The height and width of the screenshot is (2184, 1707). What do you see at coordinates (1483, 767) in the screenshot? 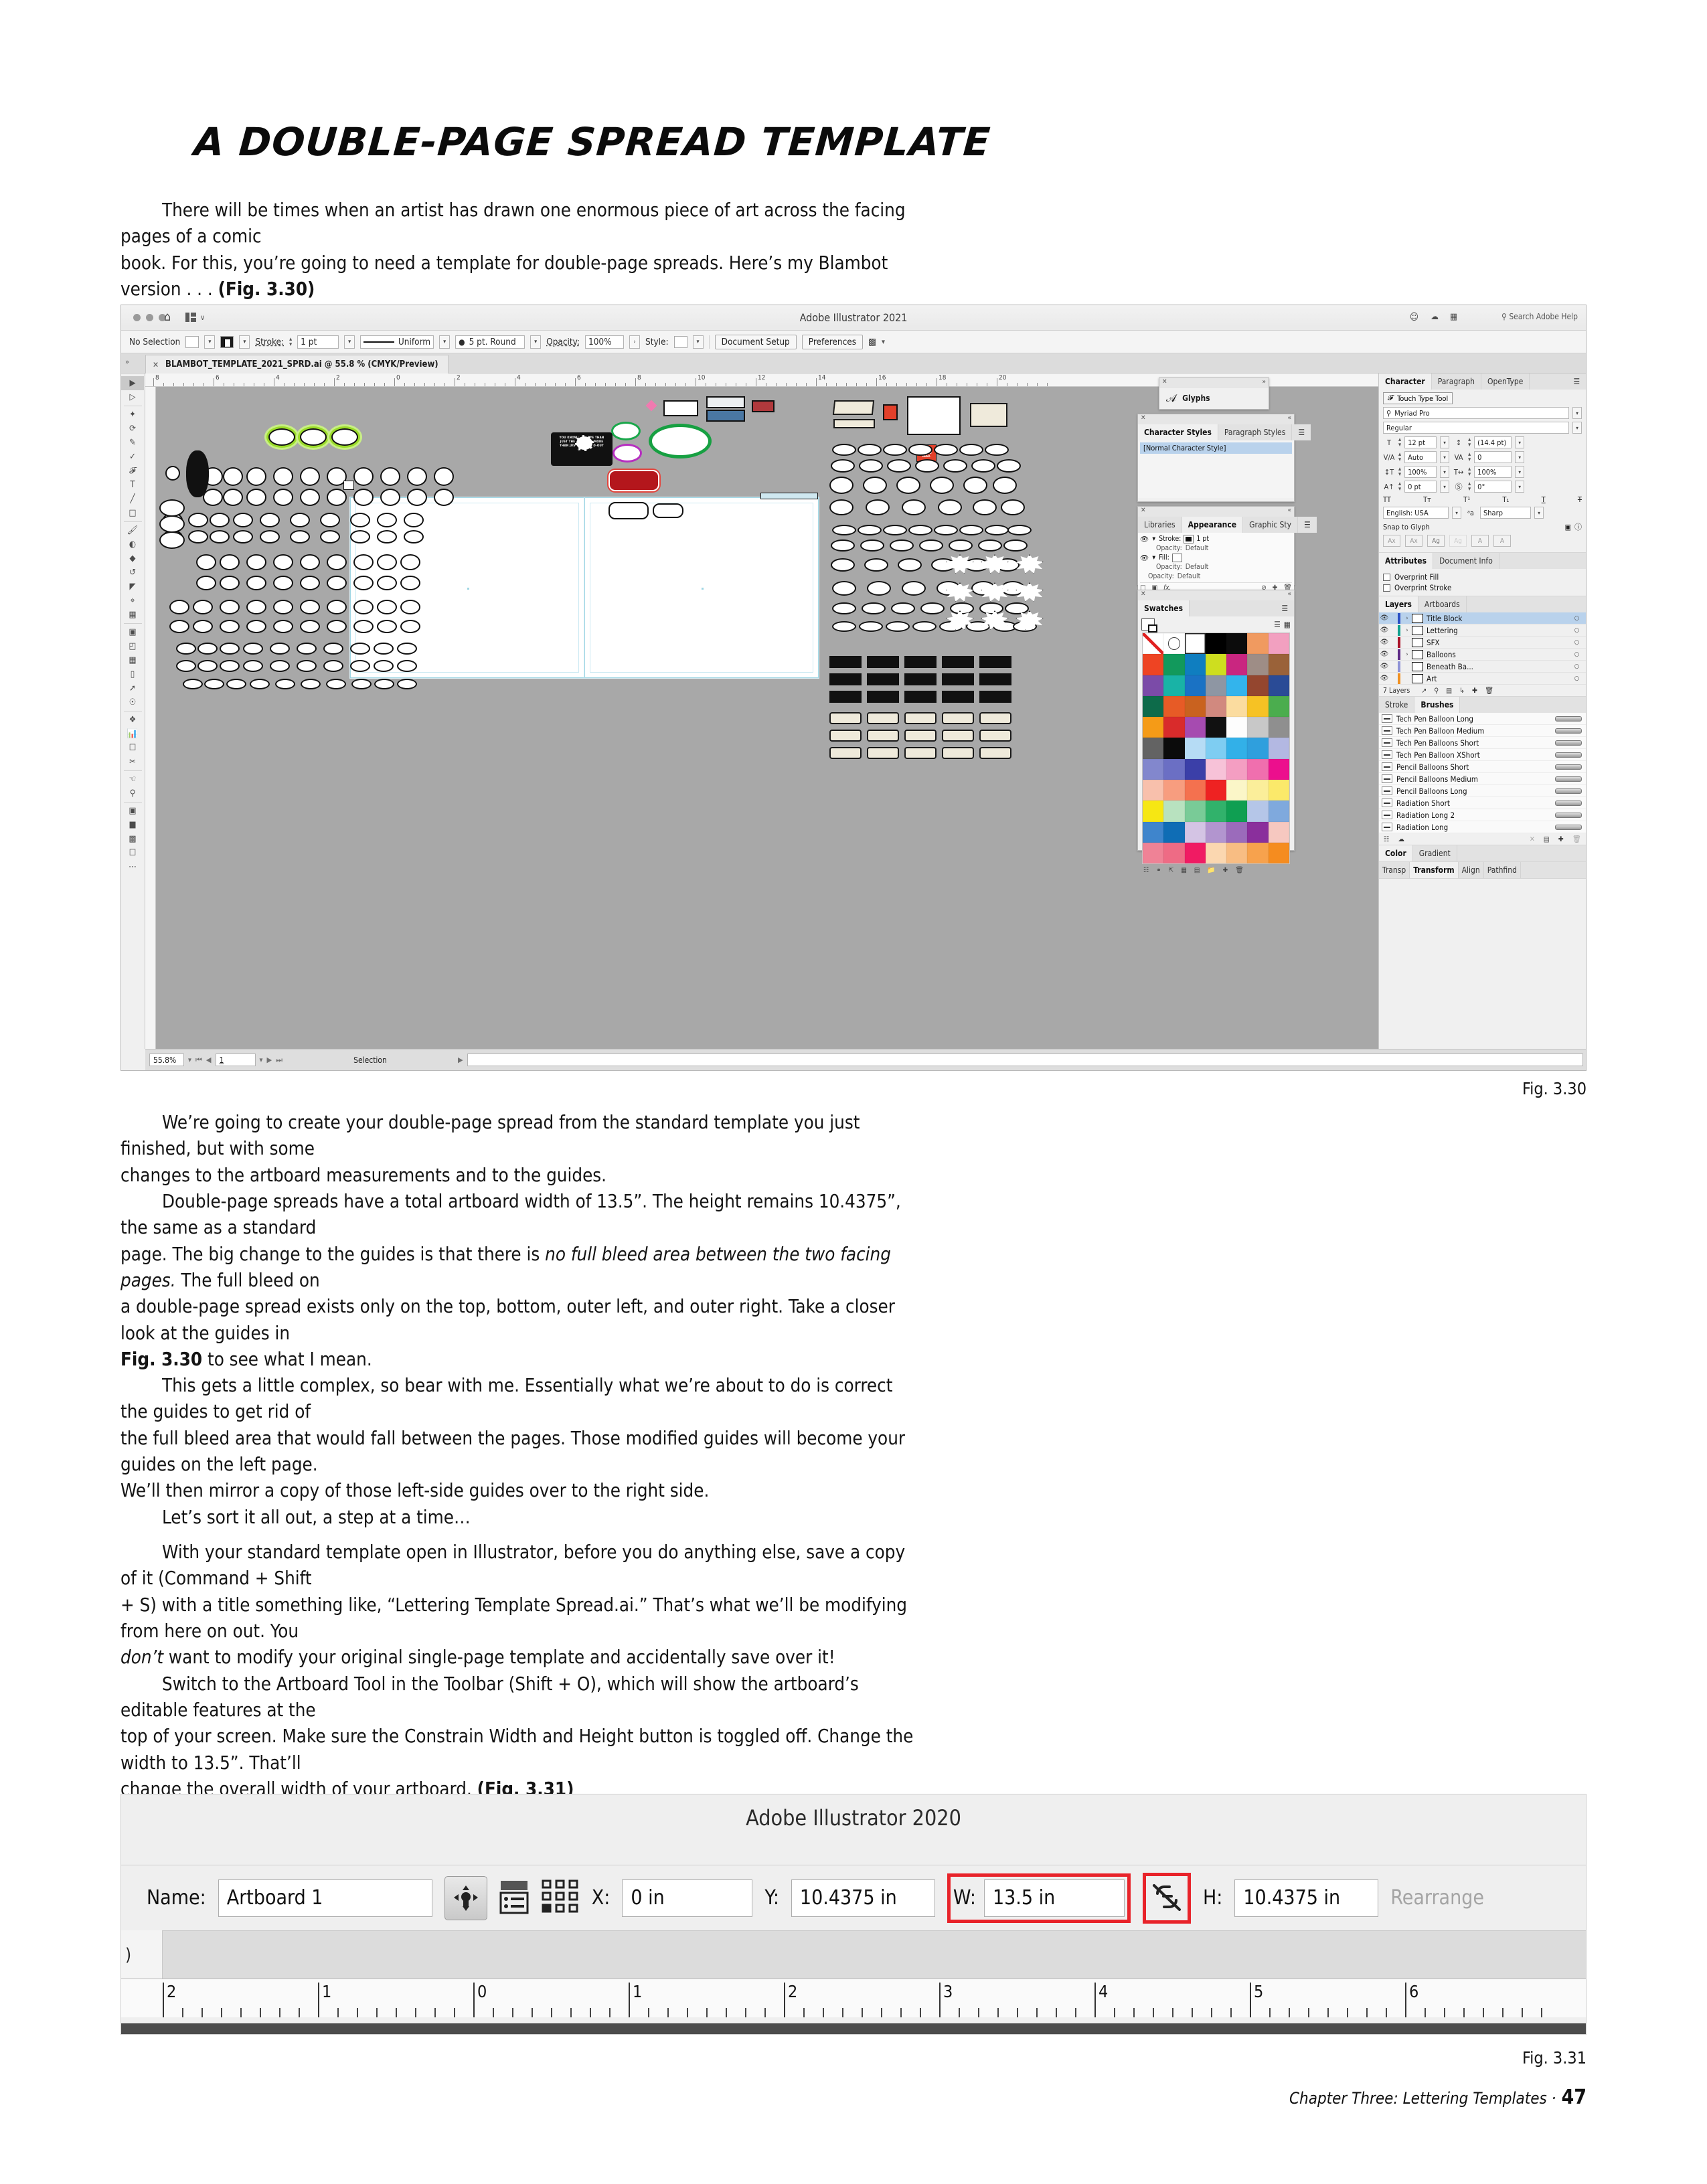
I see `brush-item: Pencil Balloons Short` at bounding box center [1483, 767].